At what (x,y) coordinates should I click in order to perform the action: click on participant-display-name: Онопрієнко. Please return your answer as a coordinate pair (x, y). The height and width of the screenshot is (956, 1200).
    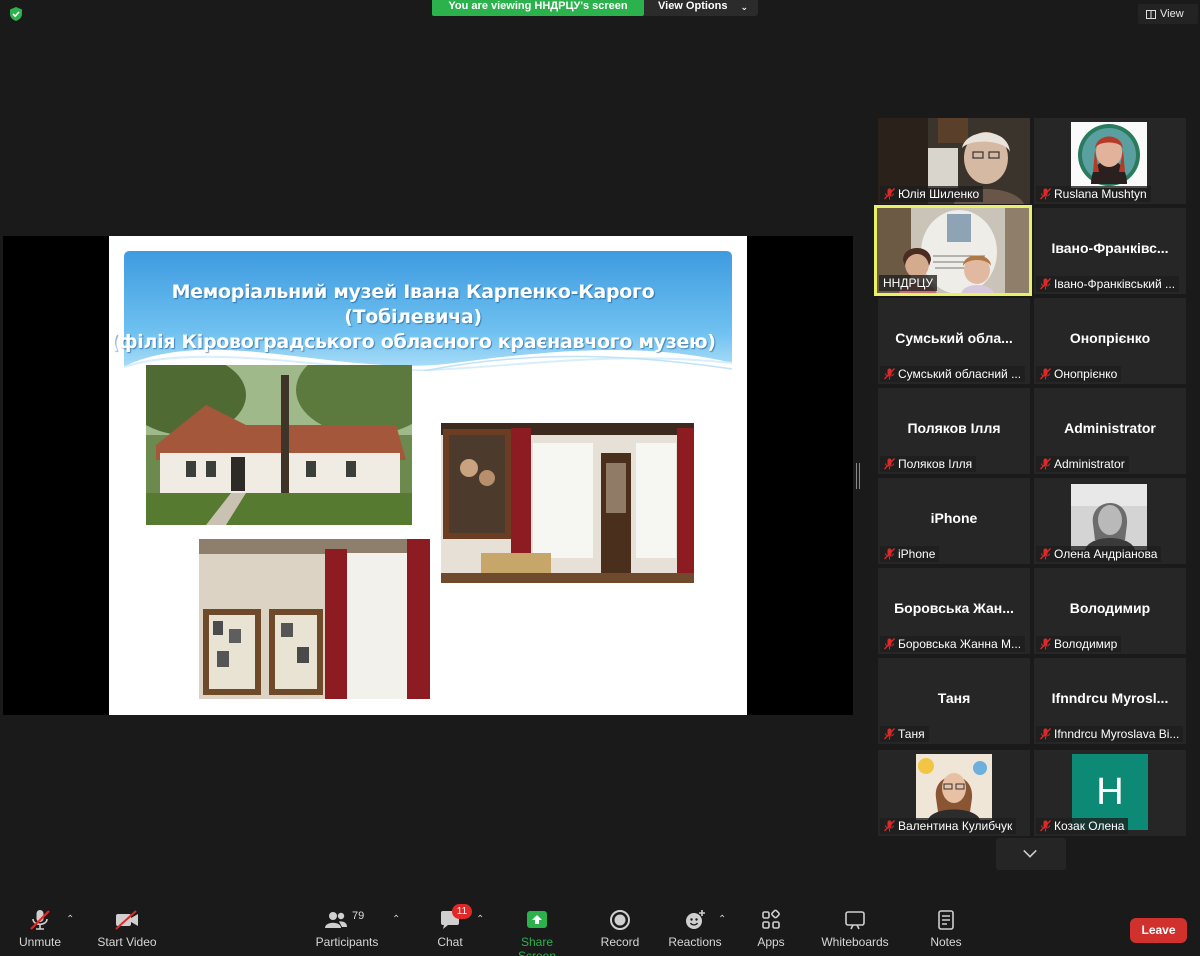
    Looking at the image, I should click on (1110, 338).